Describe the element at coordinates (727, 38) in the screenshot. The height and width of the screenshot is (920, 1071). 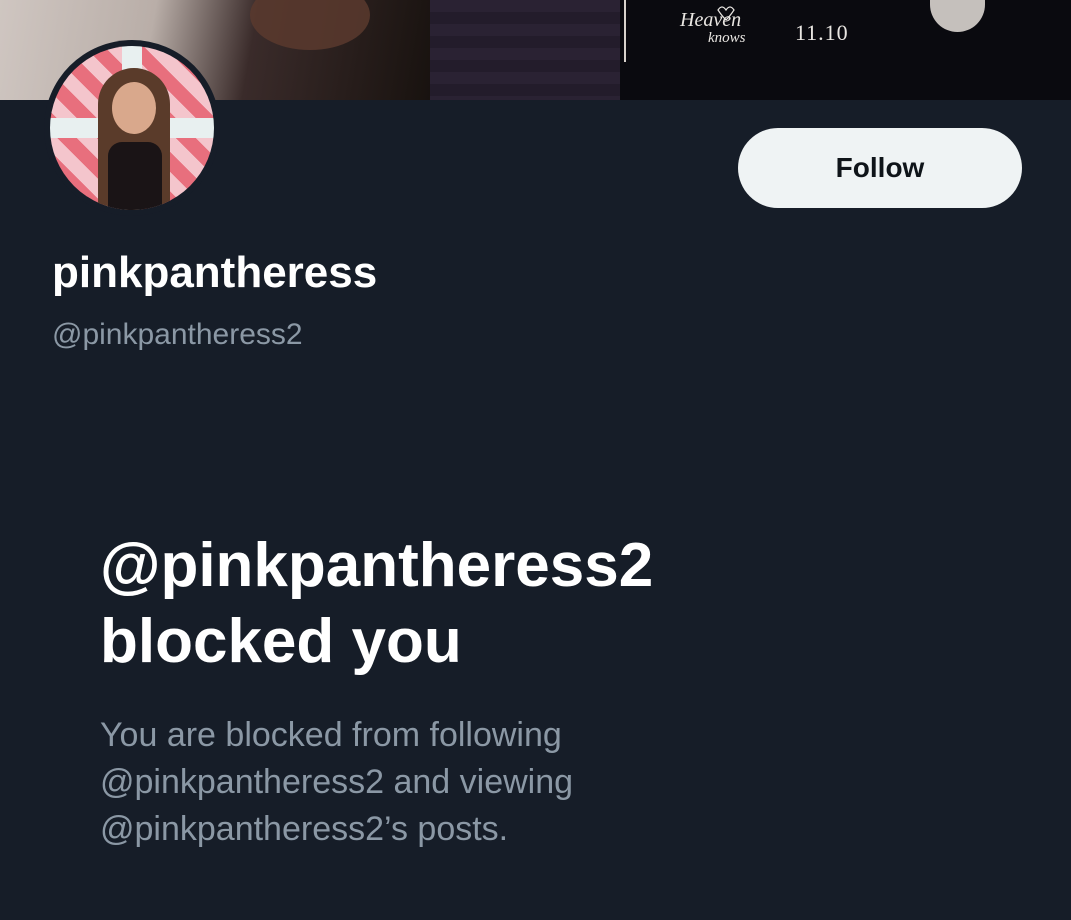
I see `logo-word-2: knows` at that location.